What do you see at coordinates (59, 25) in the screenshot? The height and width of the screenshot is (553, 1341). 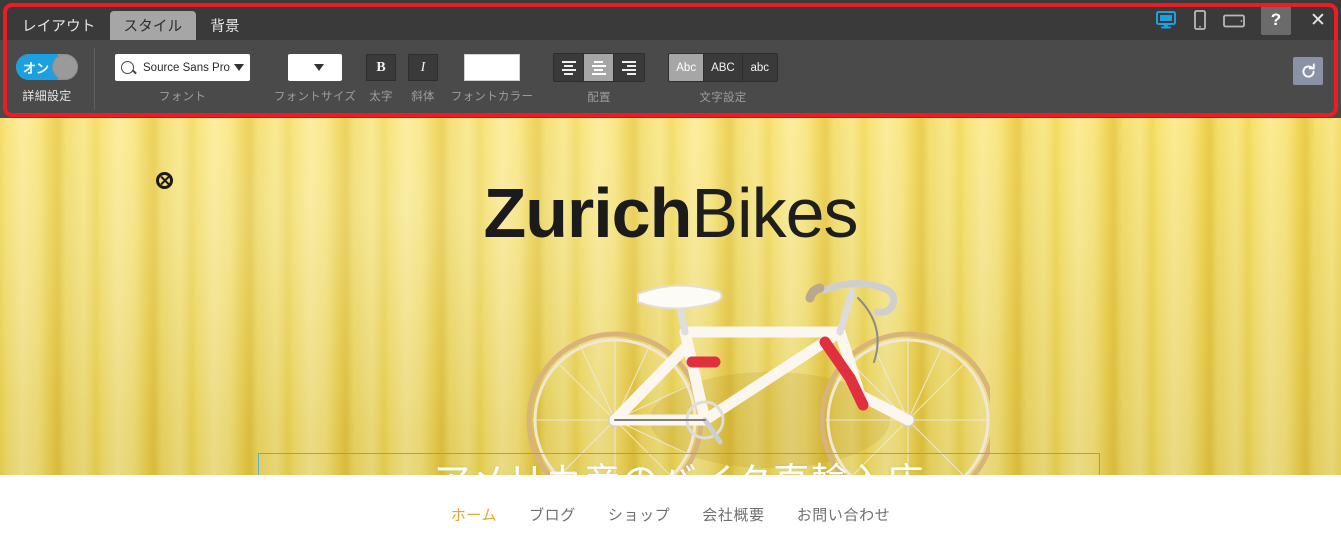 I see `tab-layout: レイアウト` at bounding box center [59, 25].